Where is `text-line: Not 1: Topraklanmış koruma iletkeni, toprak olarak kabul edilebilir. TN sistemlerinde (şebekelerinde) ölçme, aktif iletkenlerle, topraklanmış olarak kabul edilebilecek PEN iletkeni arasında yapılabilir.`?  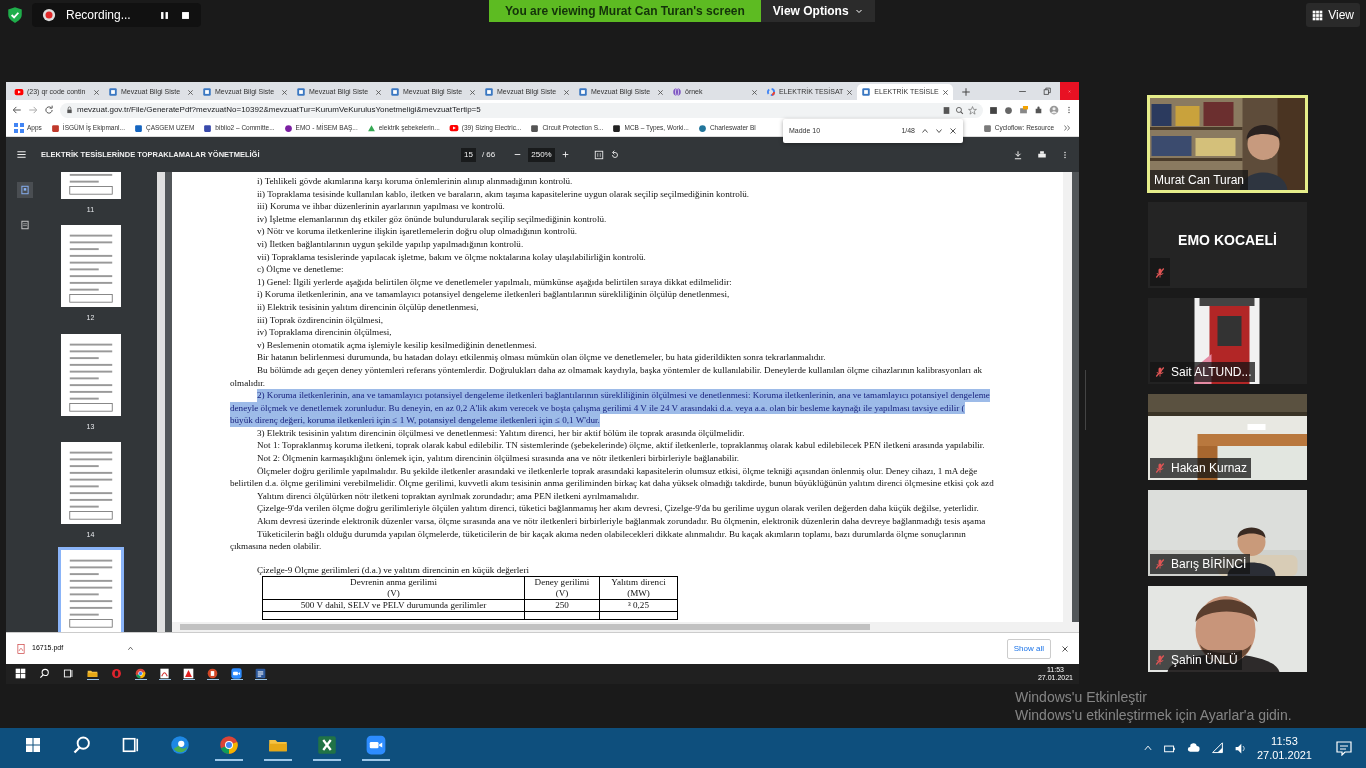
text-line: Not 1: Topraklanmış koruma iletkeni, toprak olarak kabul edilebilir. TN sistemlerinde (şebekelerinde) ölçme, aktif iletkenlerle, topraklanmış olarak kabul edilebilecek PEN iletkeni arasında yapılabilir. is located at coordinates (620, 446).